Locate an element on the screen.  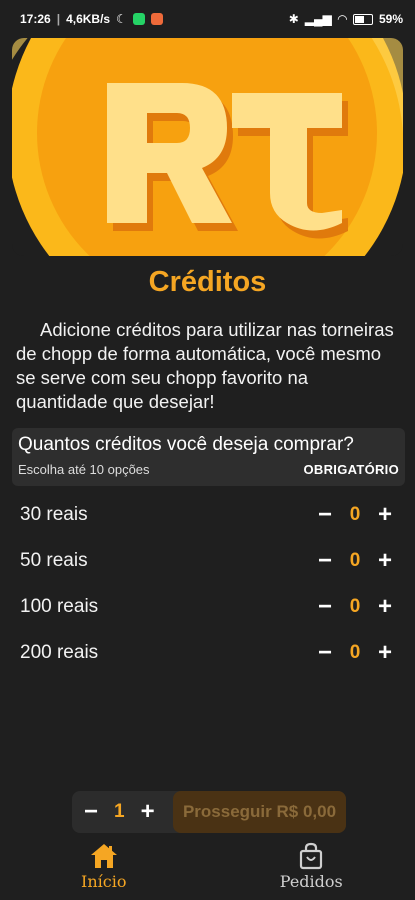
wifi-icon: ◠ is located at coordinates (342, 19).